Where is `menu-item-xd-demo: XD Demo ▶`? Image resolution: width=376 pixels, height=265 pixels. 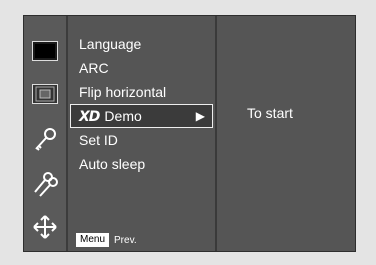
menu-item-xd-demo: XD Demo ▶ is located at coordinates (141, 116).